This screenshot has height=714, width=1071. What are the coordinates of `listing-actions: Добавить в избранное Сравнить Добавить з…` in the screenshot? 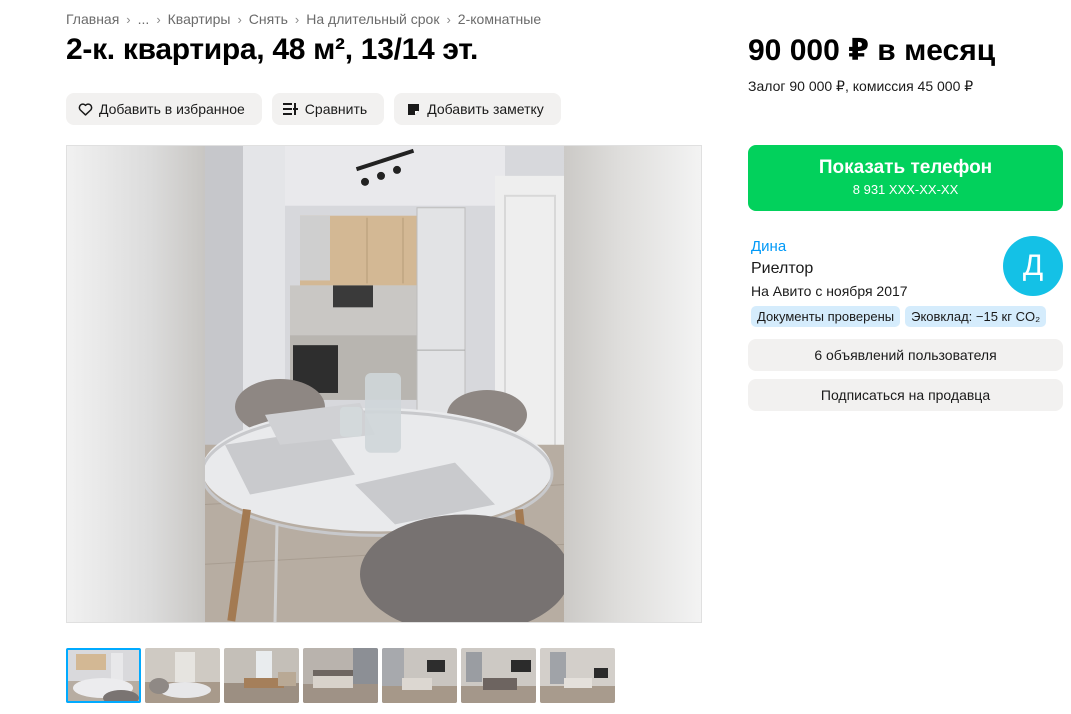 It's located at (313, 109).